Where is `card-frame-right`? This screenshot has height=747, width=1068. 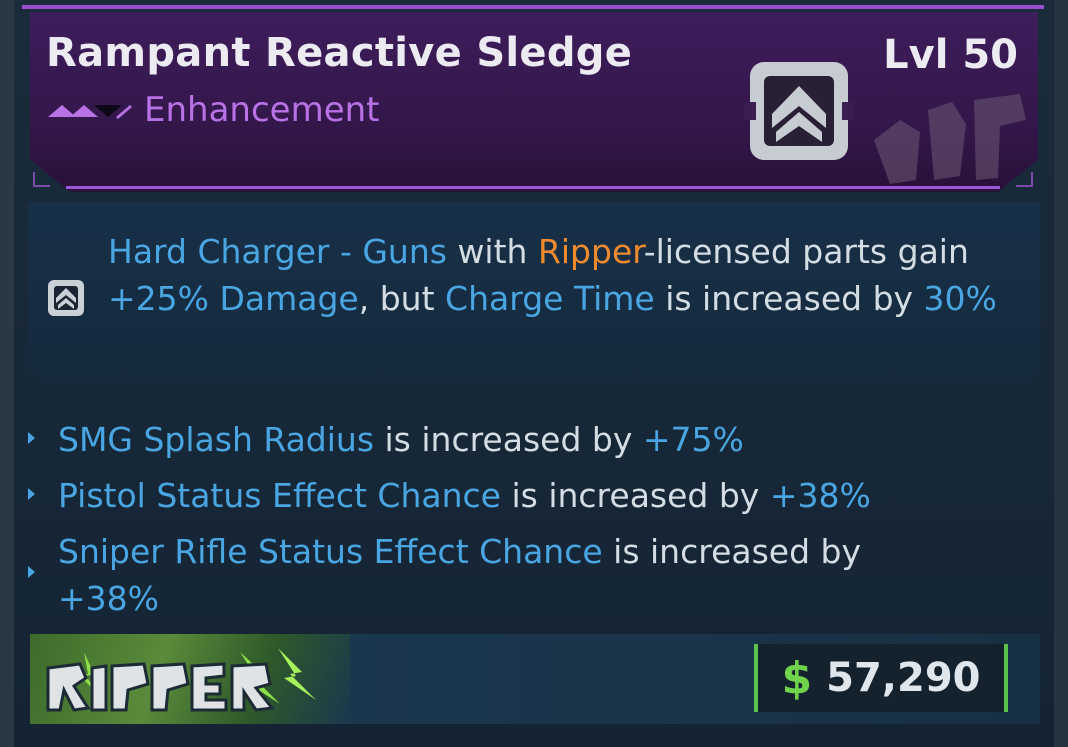
card-frame-right is located at coordinates (1061, 373).